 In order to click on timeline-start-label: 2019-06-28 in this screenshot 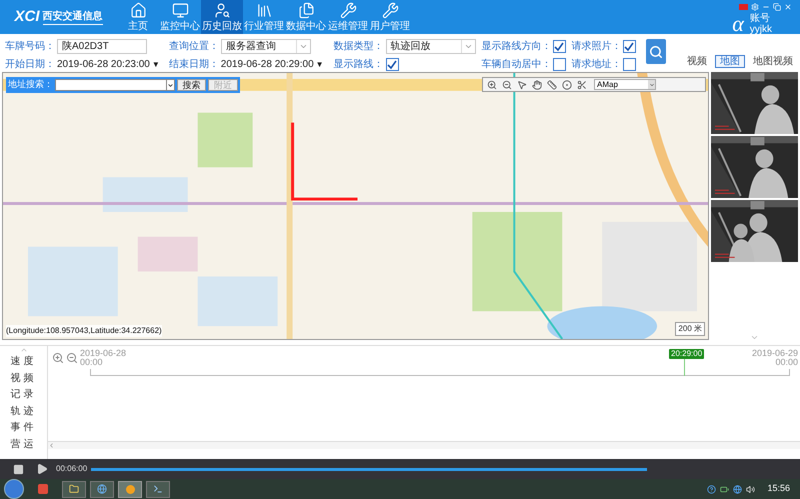, I will do `click(103, 353)`.